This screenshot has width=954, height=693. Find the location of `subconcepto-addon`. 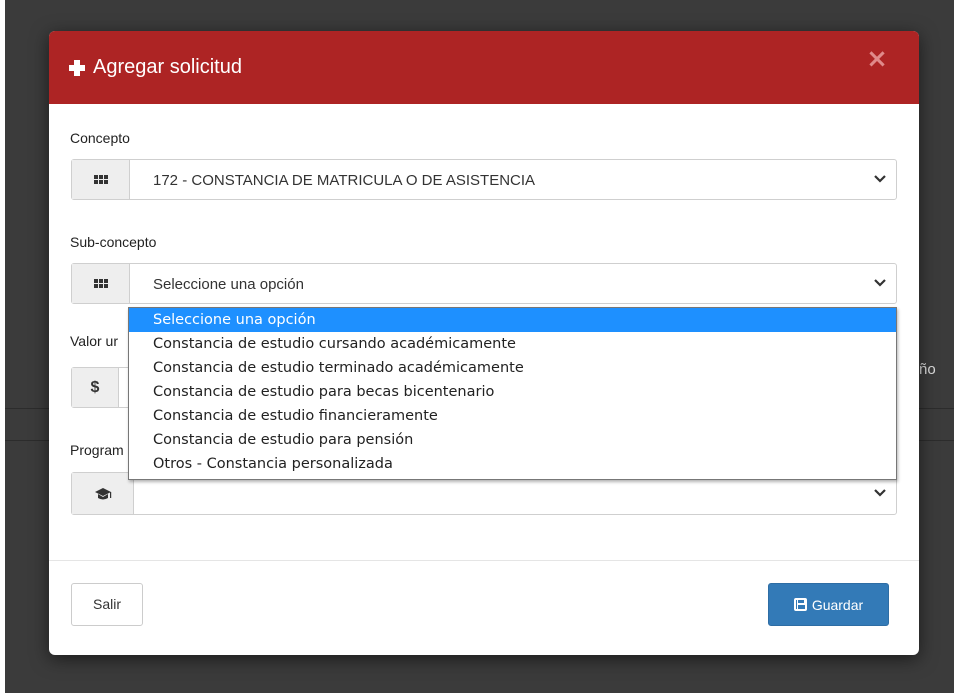

subconcepto-addon is located at coordinates (101, 283).